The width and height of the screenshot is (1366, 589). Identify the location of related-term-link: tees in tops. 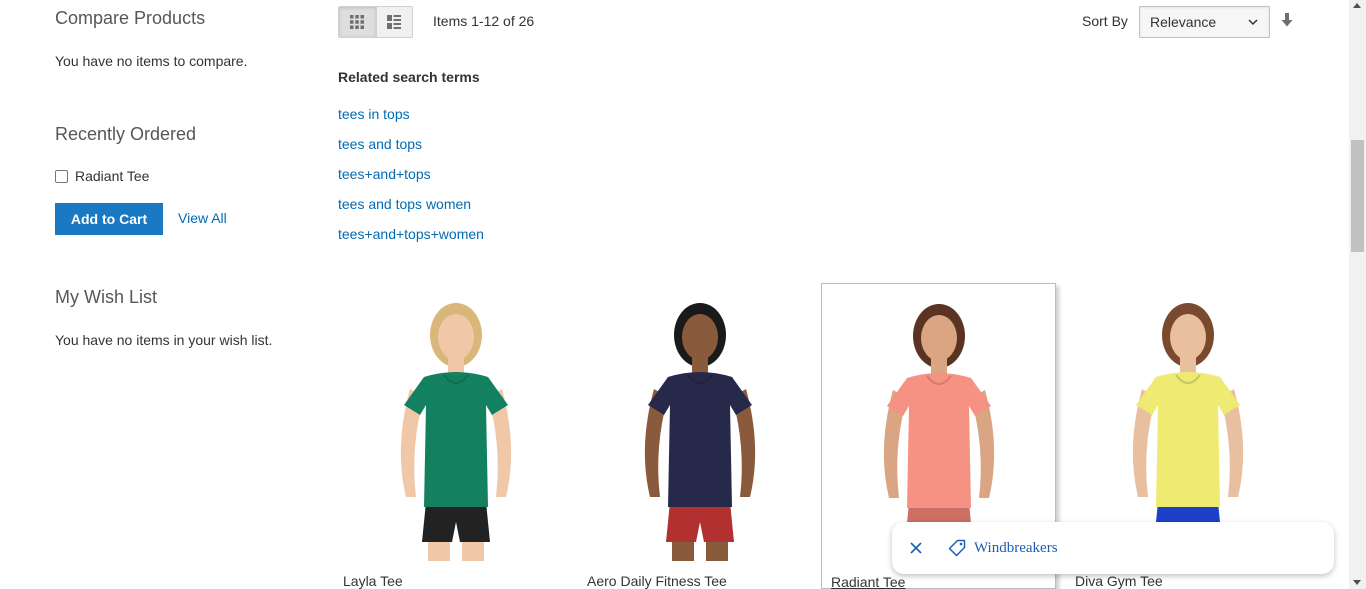
(411, 114).